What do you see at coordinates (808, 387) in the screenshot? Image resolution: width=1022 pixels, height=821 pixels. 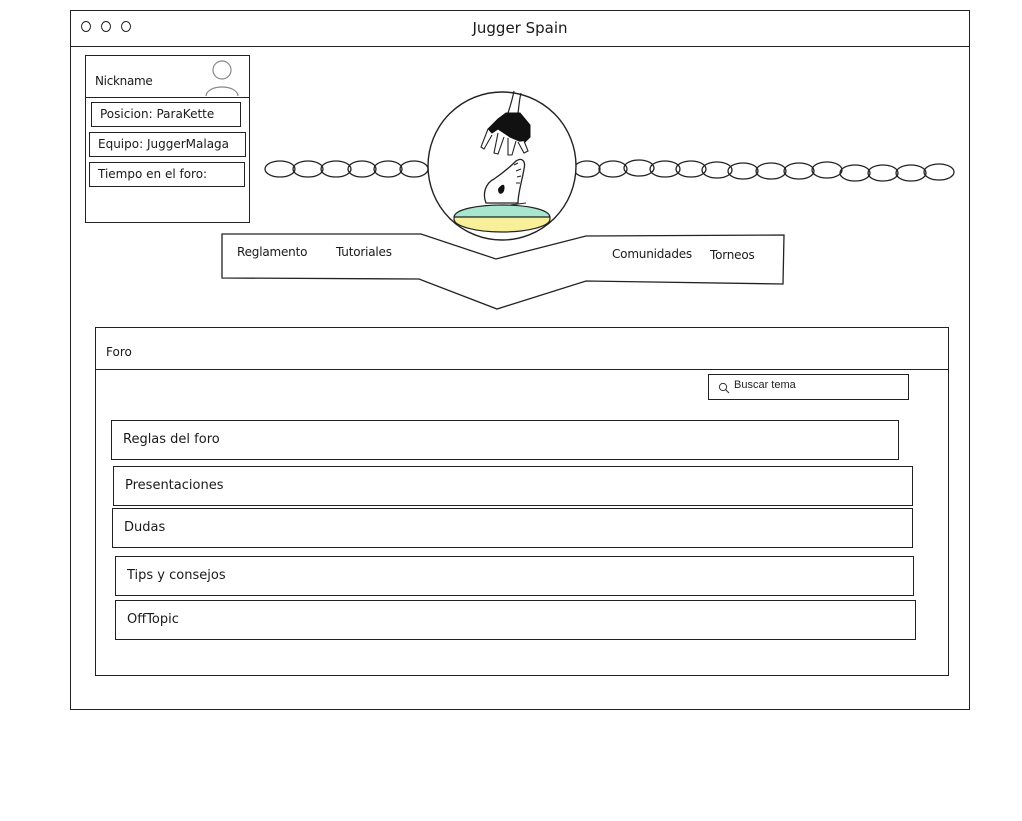 I see `search-input: Buscar tema` at bounding box center [808, 387].